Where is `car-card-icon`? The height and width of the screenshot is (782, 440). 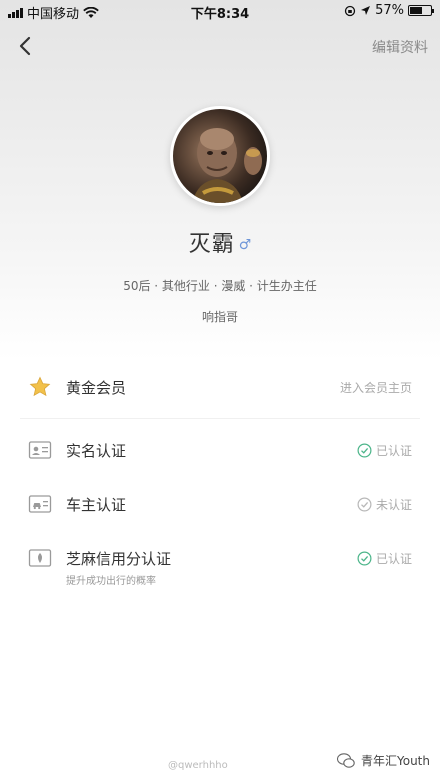 car-card-icon is located at coordinates (40, 504).